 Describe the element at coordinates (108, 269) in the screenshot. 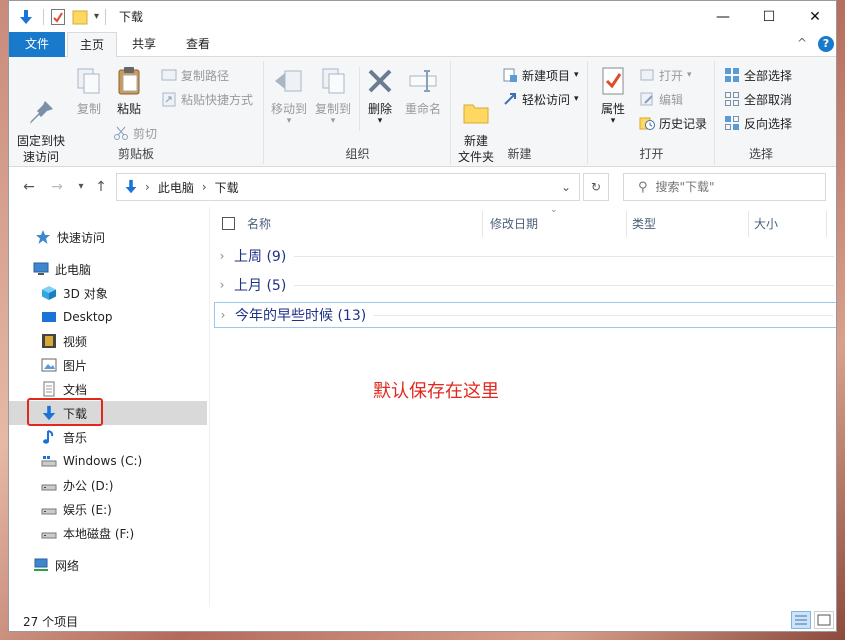

I see `nav-this-pc: 此电脑` at that location.